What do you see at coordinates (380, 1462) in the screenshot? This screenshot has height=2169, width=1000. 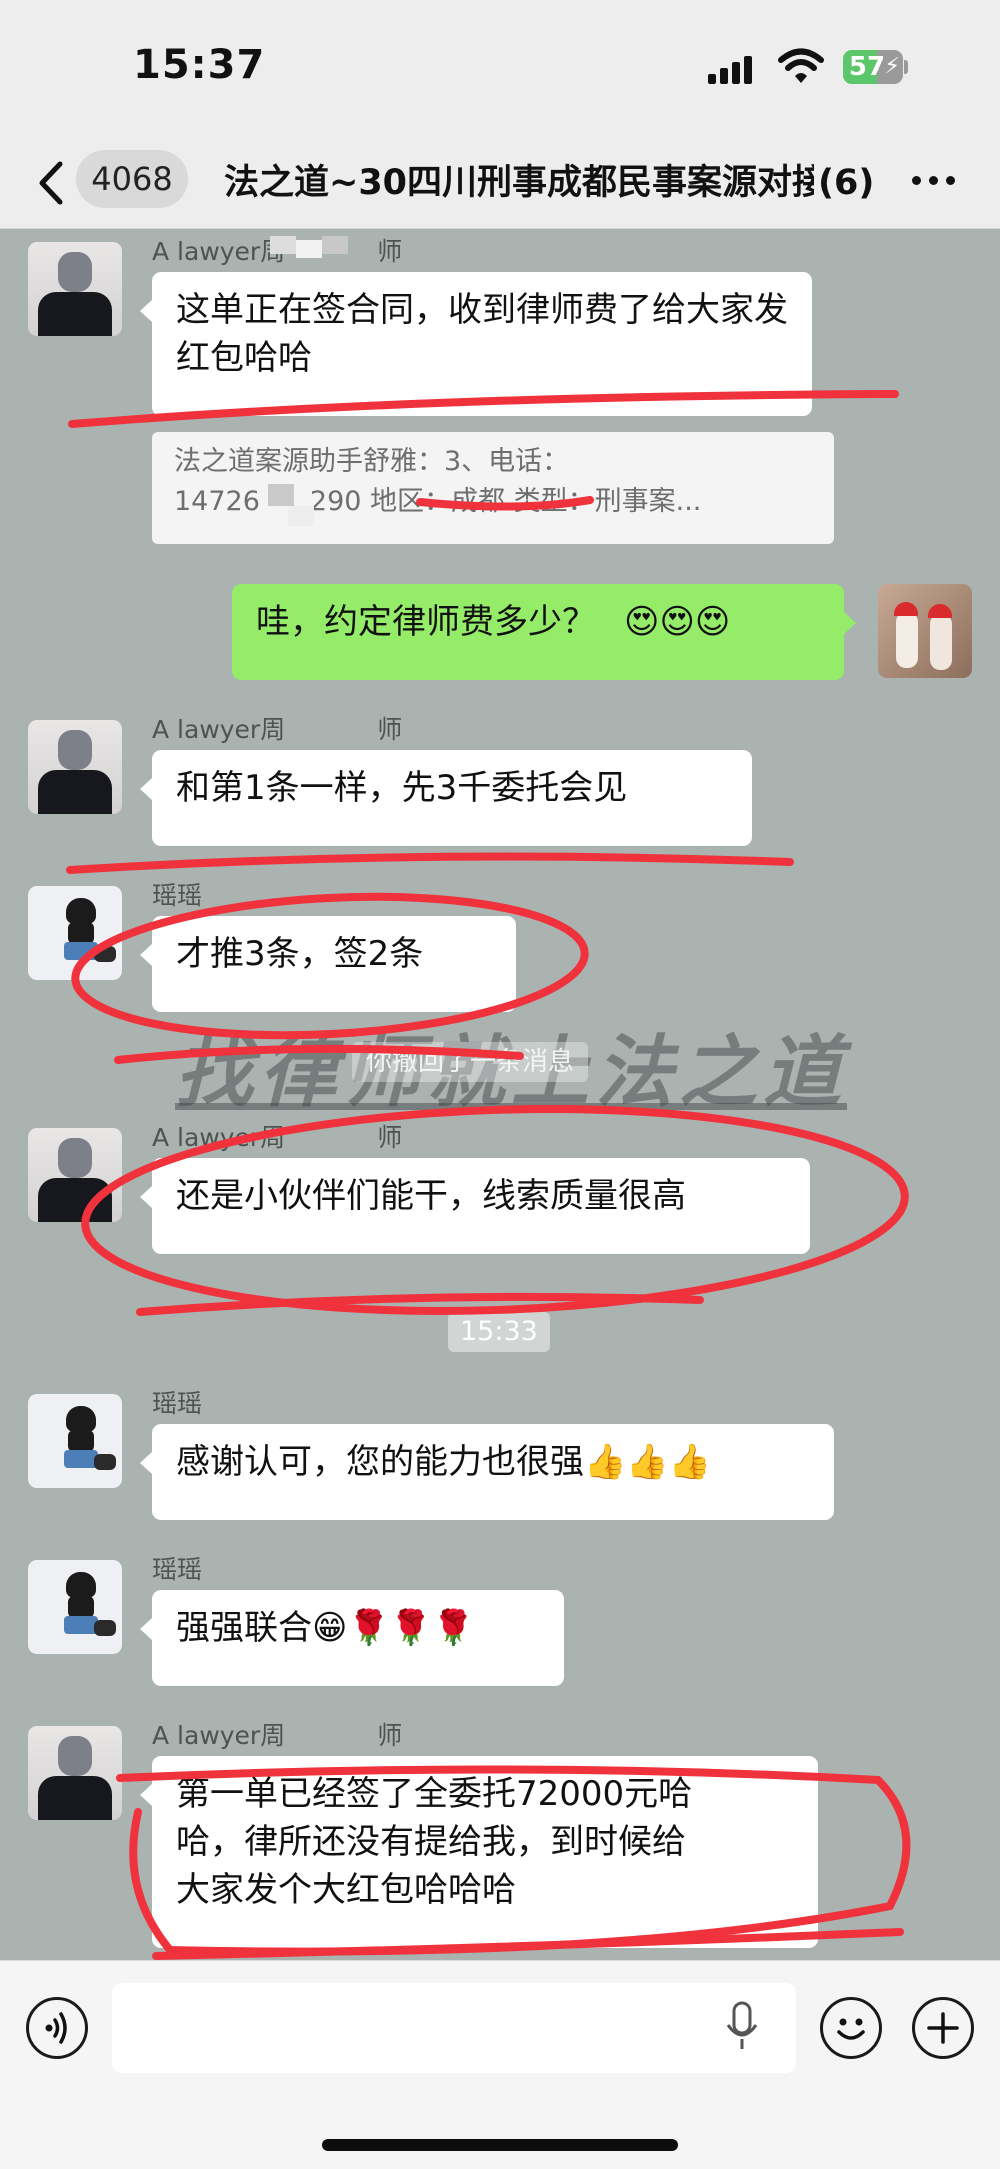 I see `message-text: 感谢认可，您的能力也很强` at bounding box center [380, 1462].